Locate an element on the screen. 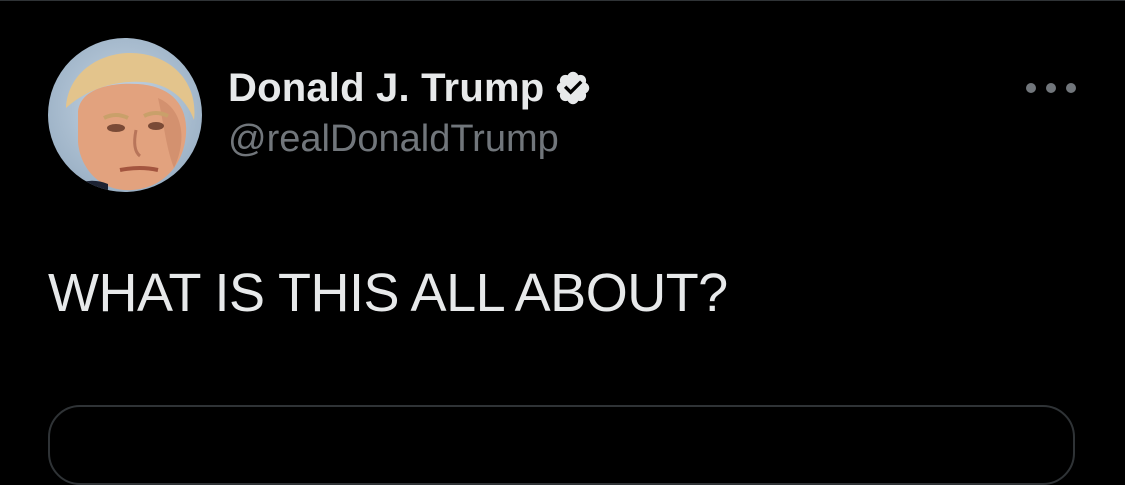  tweet-text: WHAT IS THIS ALL ABOUT? is located at coordinates (388, 293).